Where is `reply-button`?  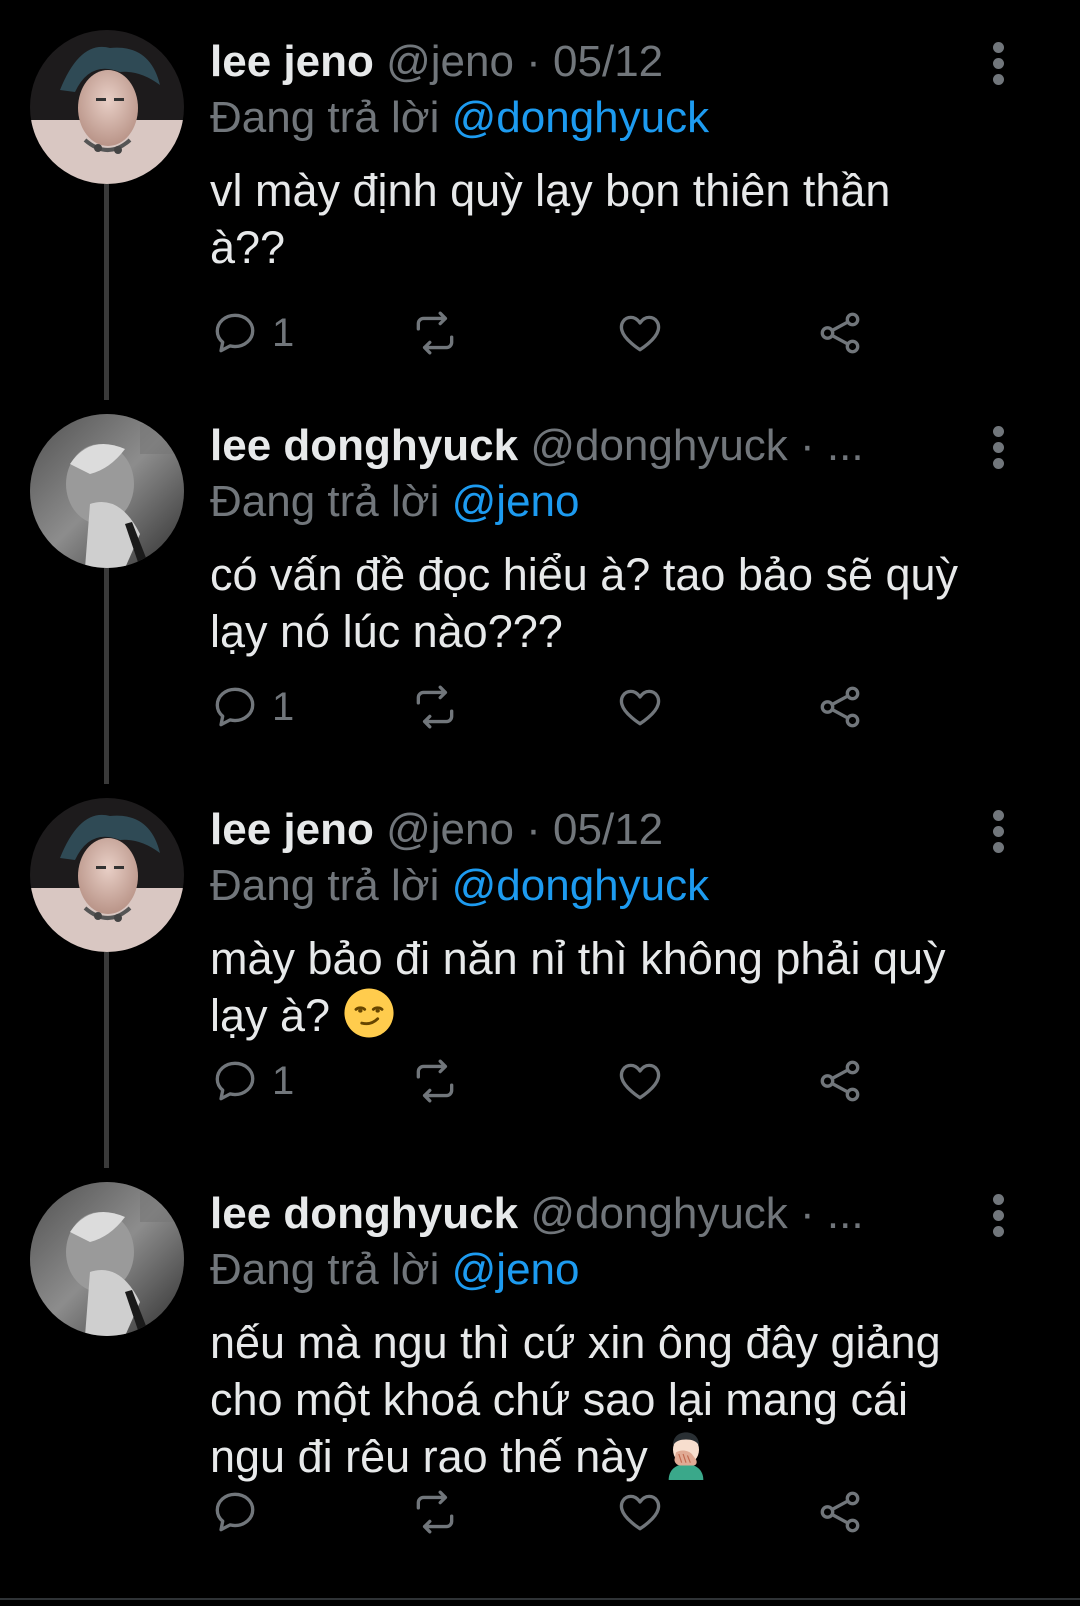 reply-button is located at coordinates (241, 1512).